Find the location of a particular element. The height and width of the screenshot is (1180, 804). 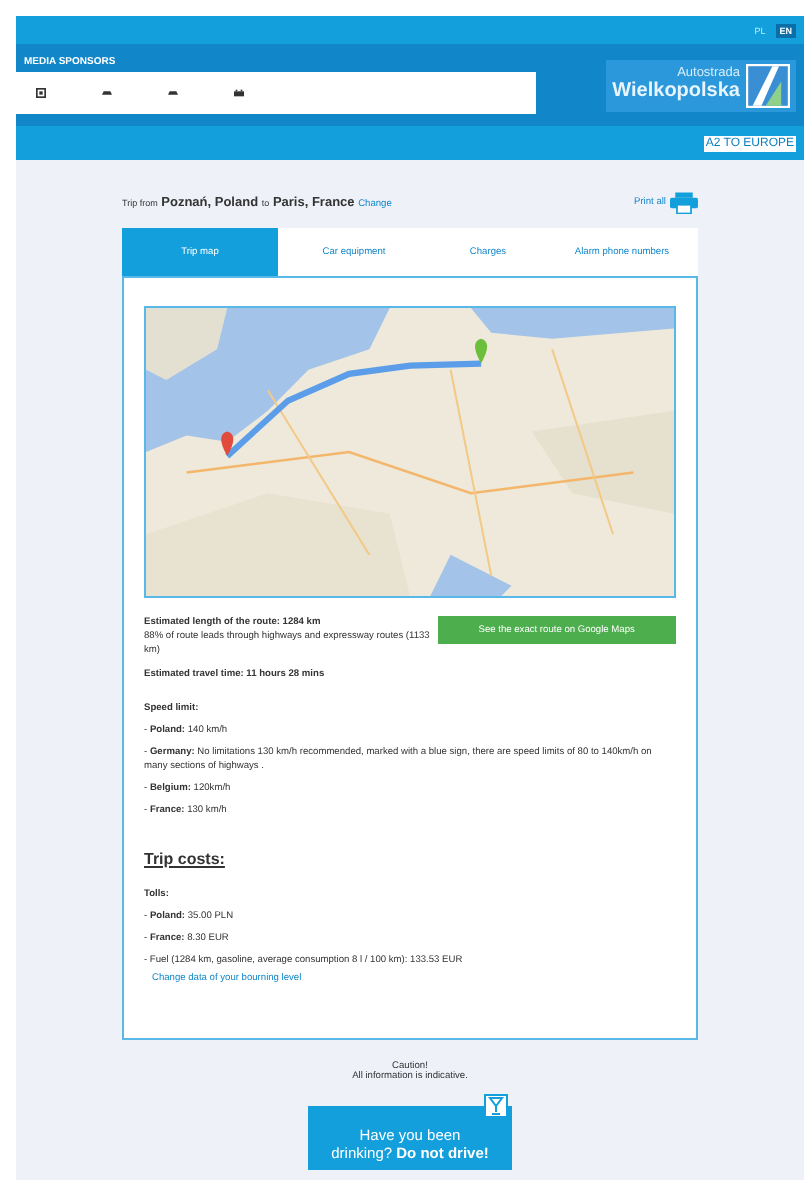

road-icon is located at coordinates (768, 85).